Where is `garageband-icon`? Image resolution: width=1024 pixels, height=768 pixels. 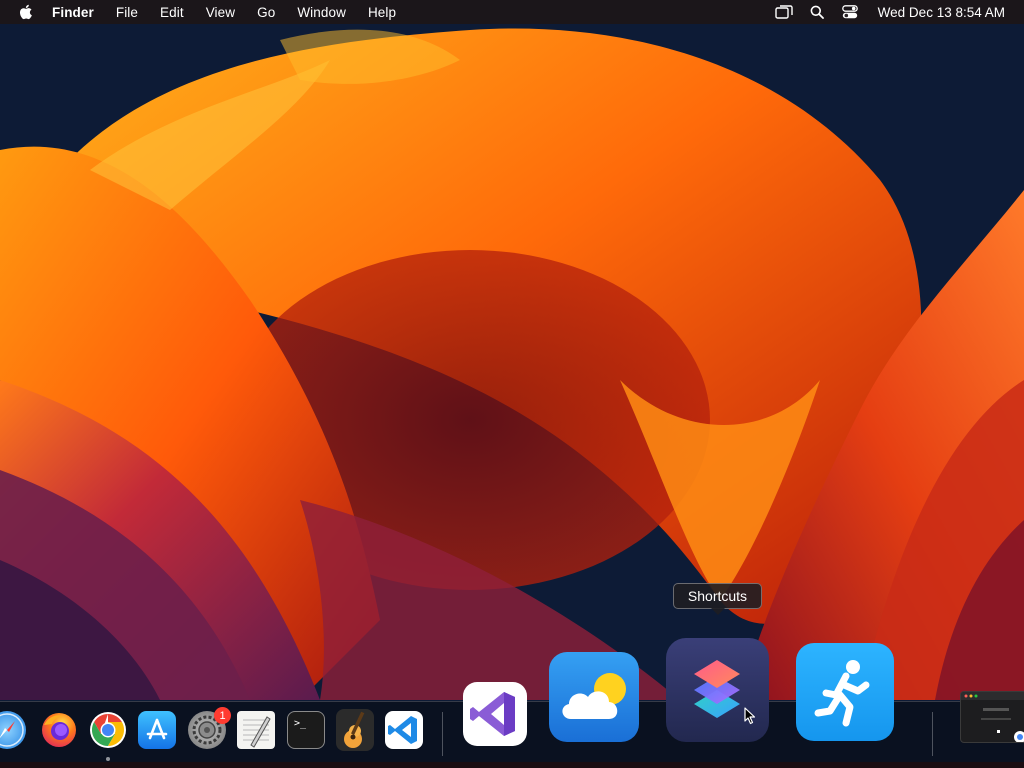
garageband-icon is located at coordinates (354, 729).